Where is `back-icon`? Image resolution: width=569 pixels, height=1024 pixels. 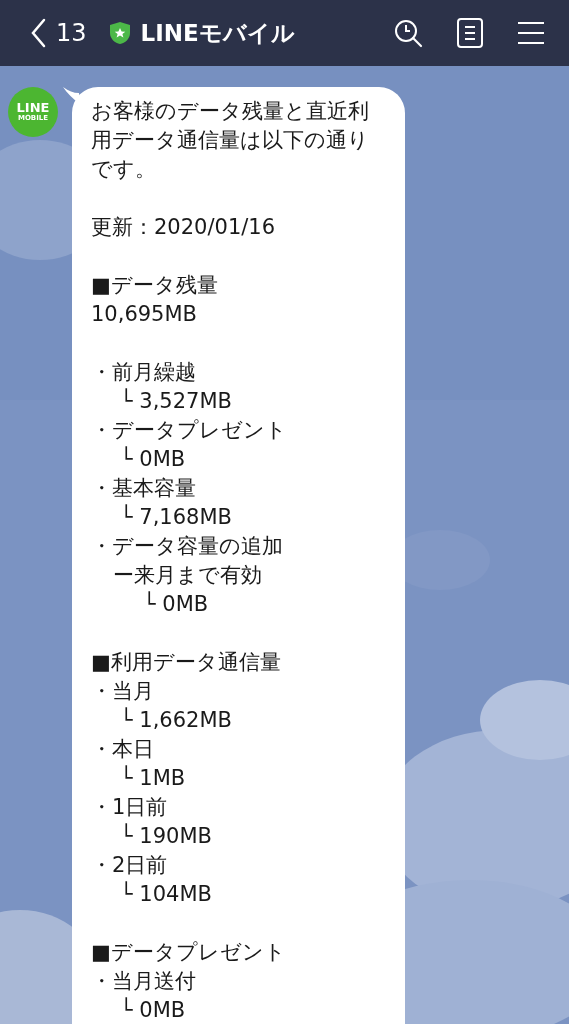 back-icon is located at coordinates (38, 33).